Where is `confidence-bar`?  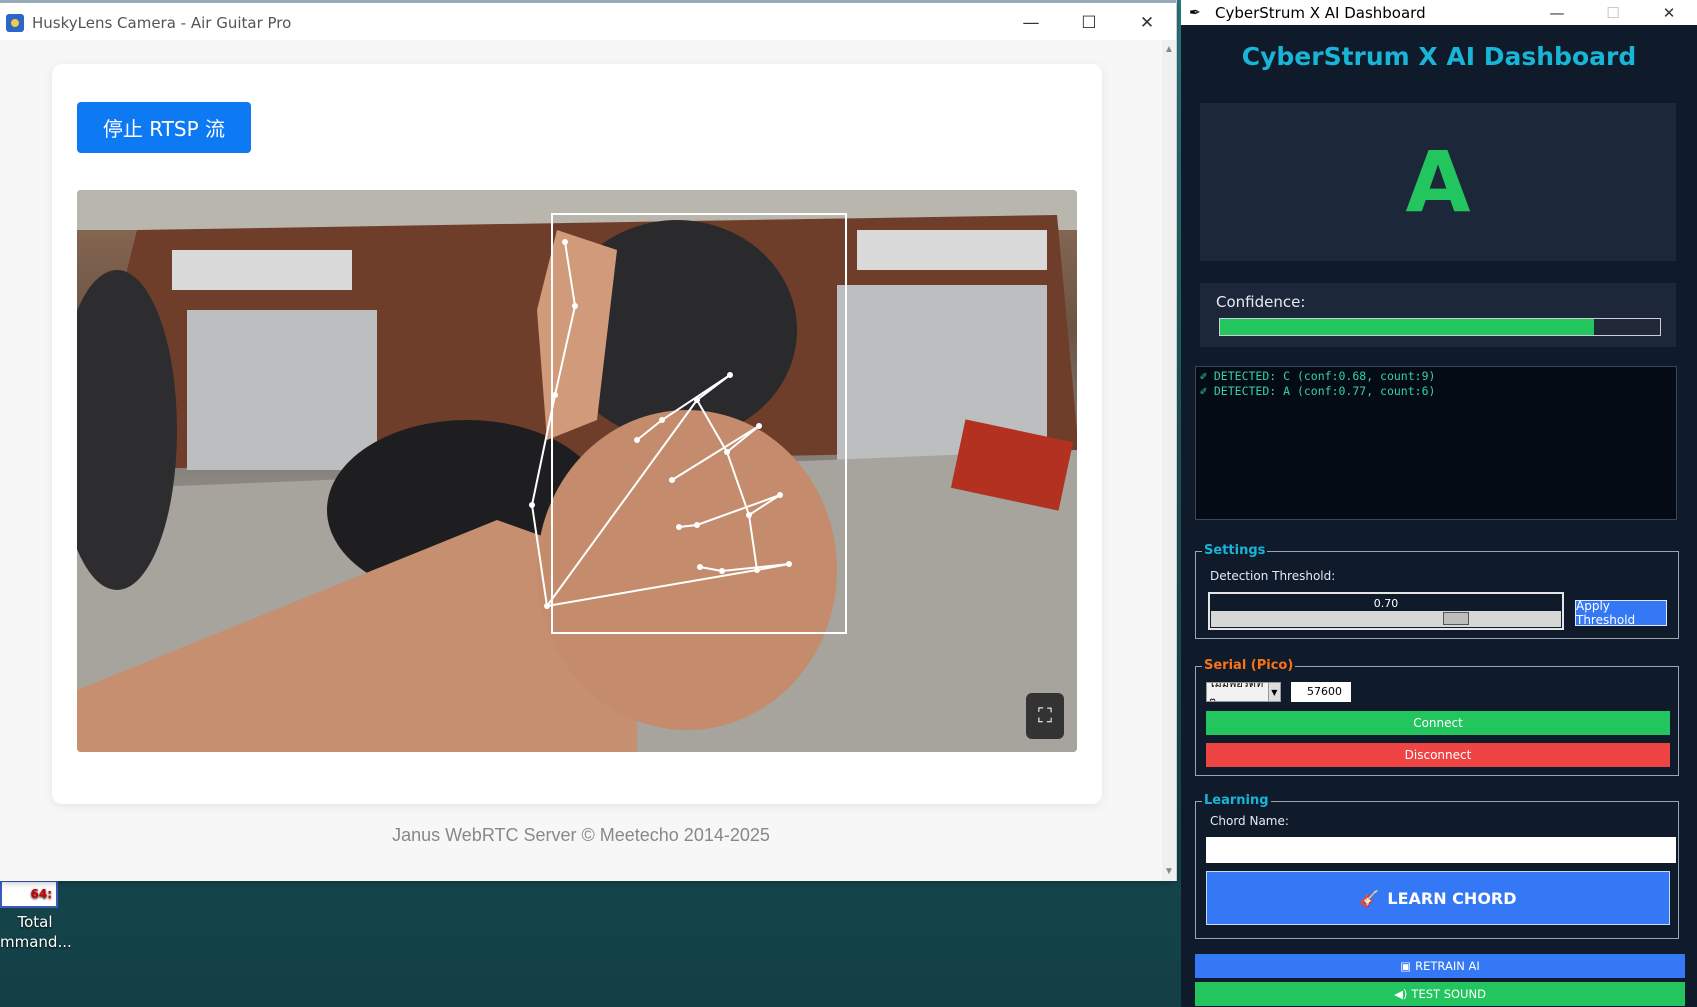 confidence-bar is located at coordinates (1440, 327).